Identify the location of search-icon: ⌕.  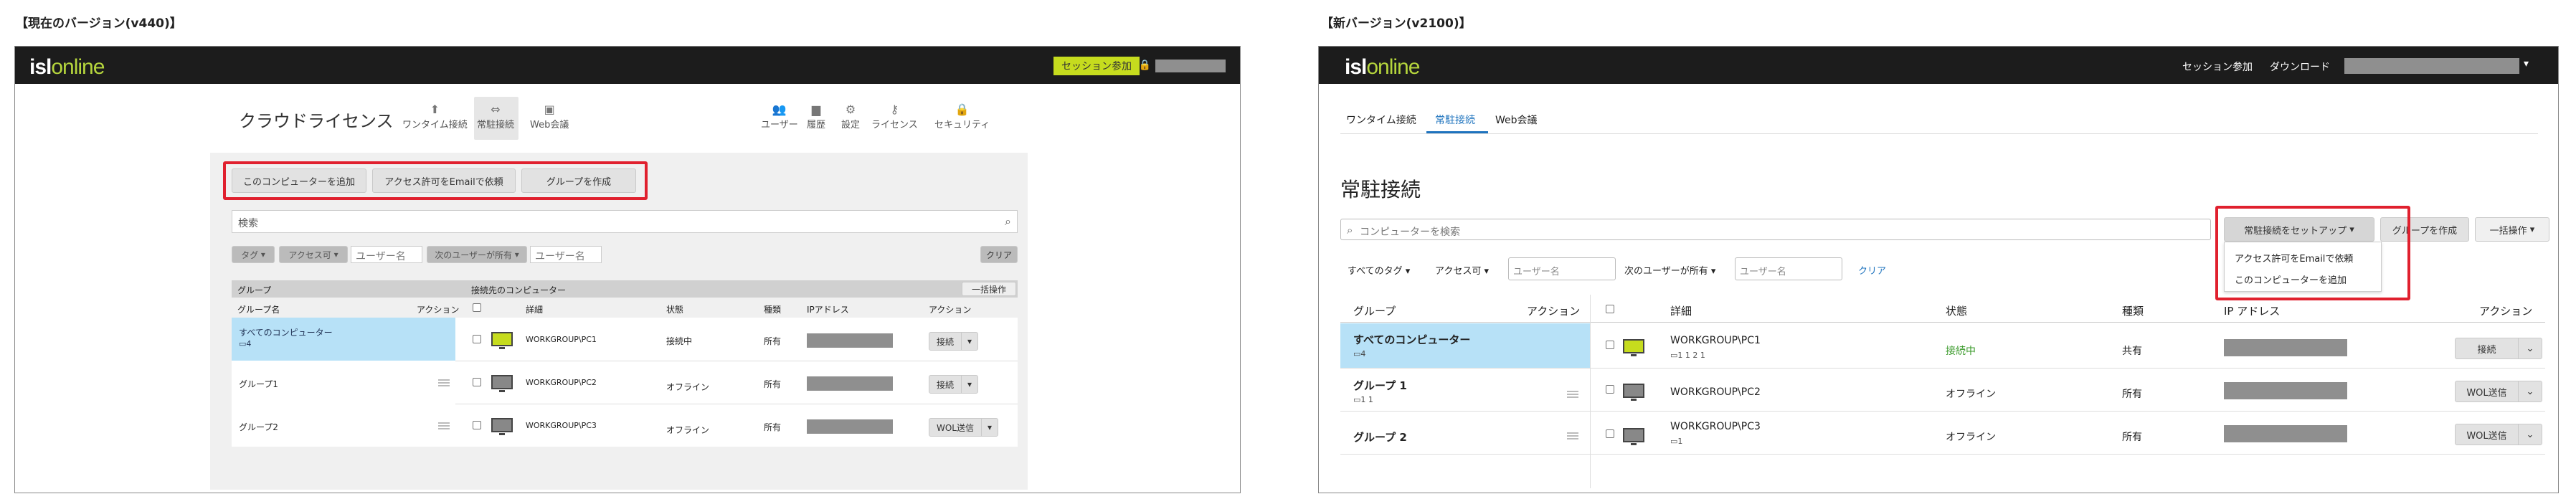
(1350, 230).